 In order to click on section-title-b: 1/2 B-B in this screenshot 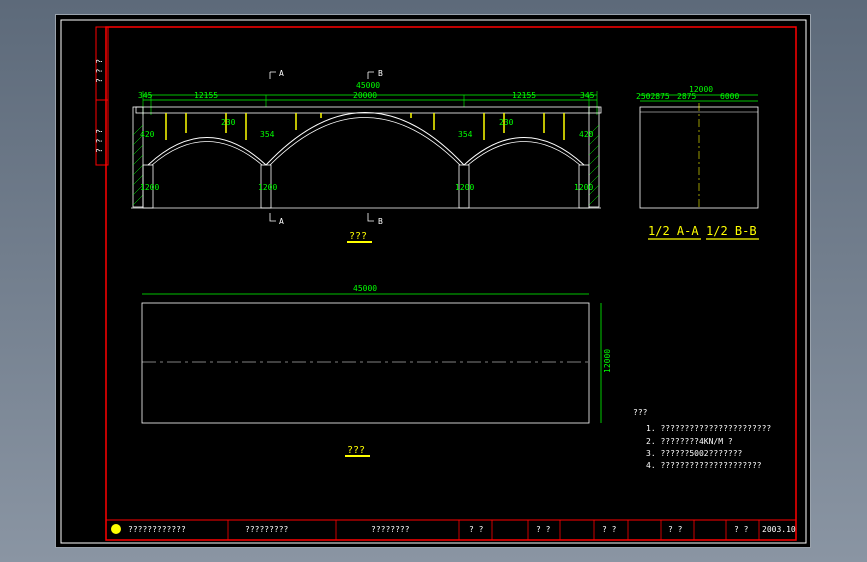, I will do `click(731, 231)`.